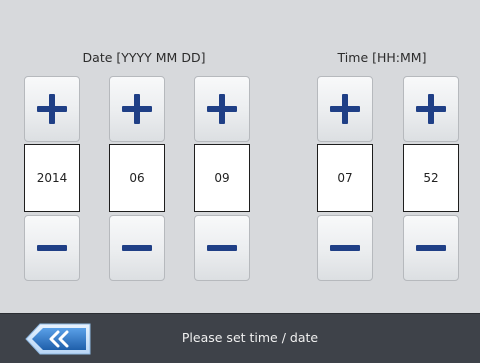  I want to click on minute-increment-button, so click(431, 109).